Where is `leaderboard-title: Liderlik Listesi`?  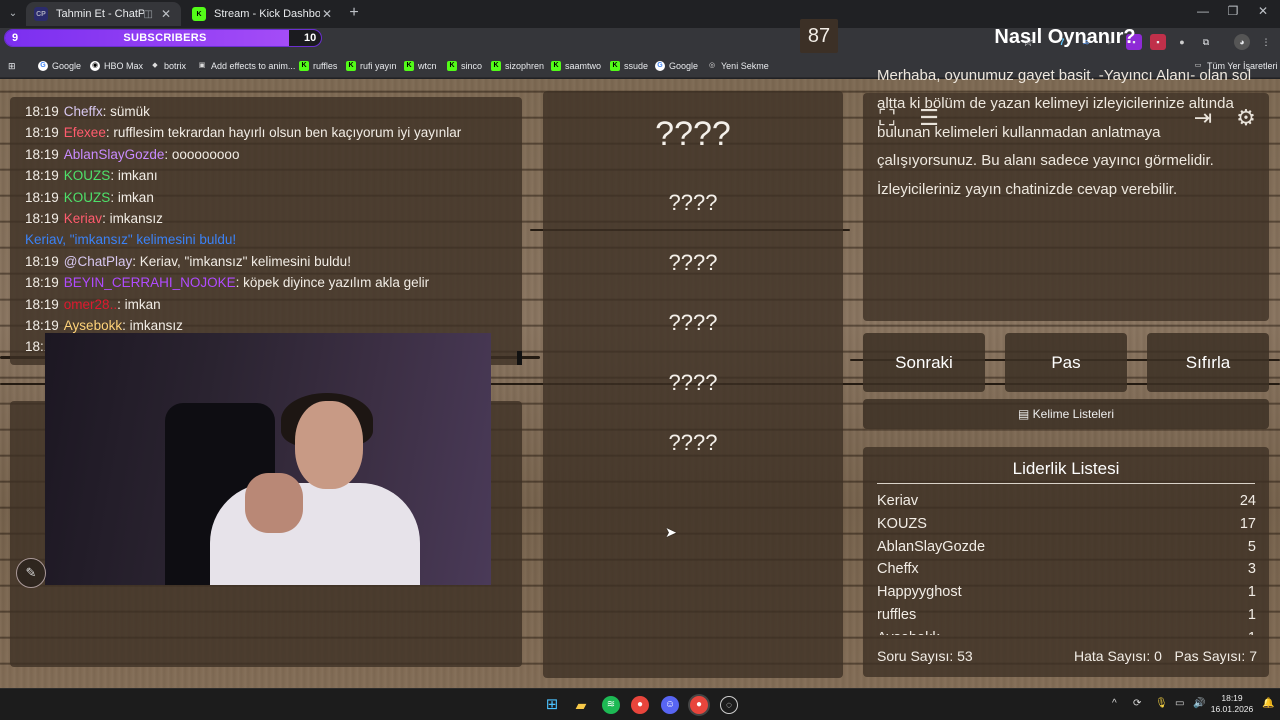
leaderboard-title: Liderlik Listesi is located at coordinates (1066, 471).